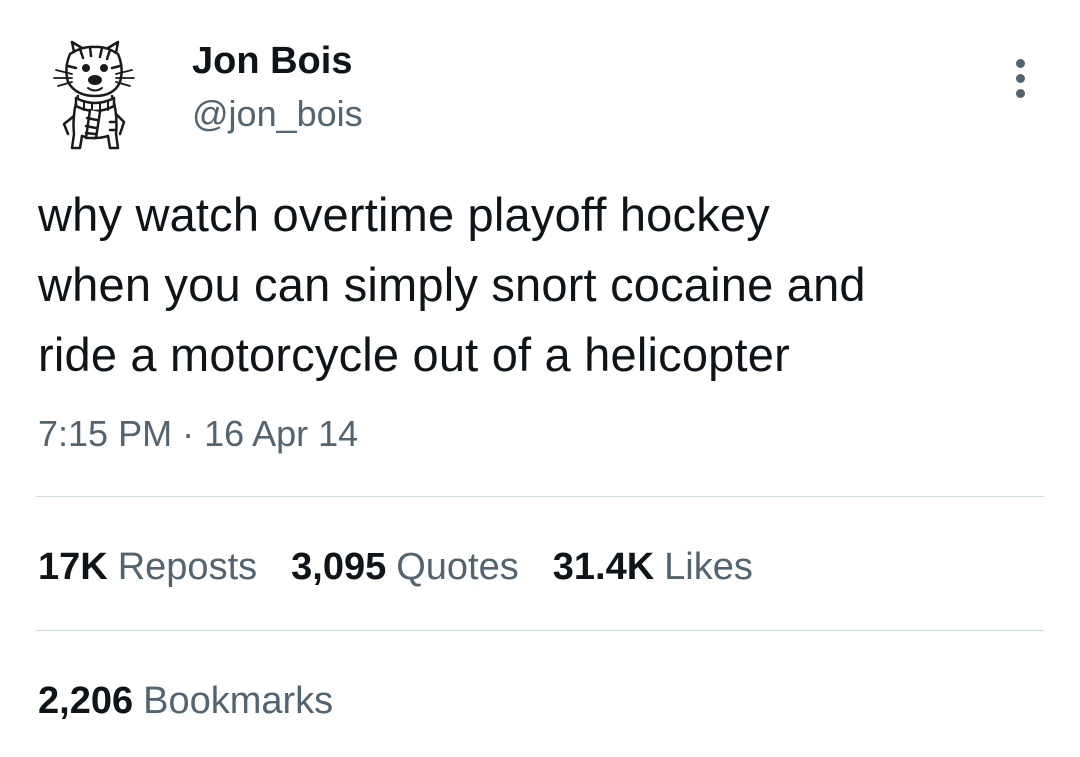 The height and width of the screenshot is (757, 1080). I want to click on author-handle: @jon_bois, so click(277, 114).